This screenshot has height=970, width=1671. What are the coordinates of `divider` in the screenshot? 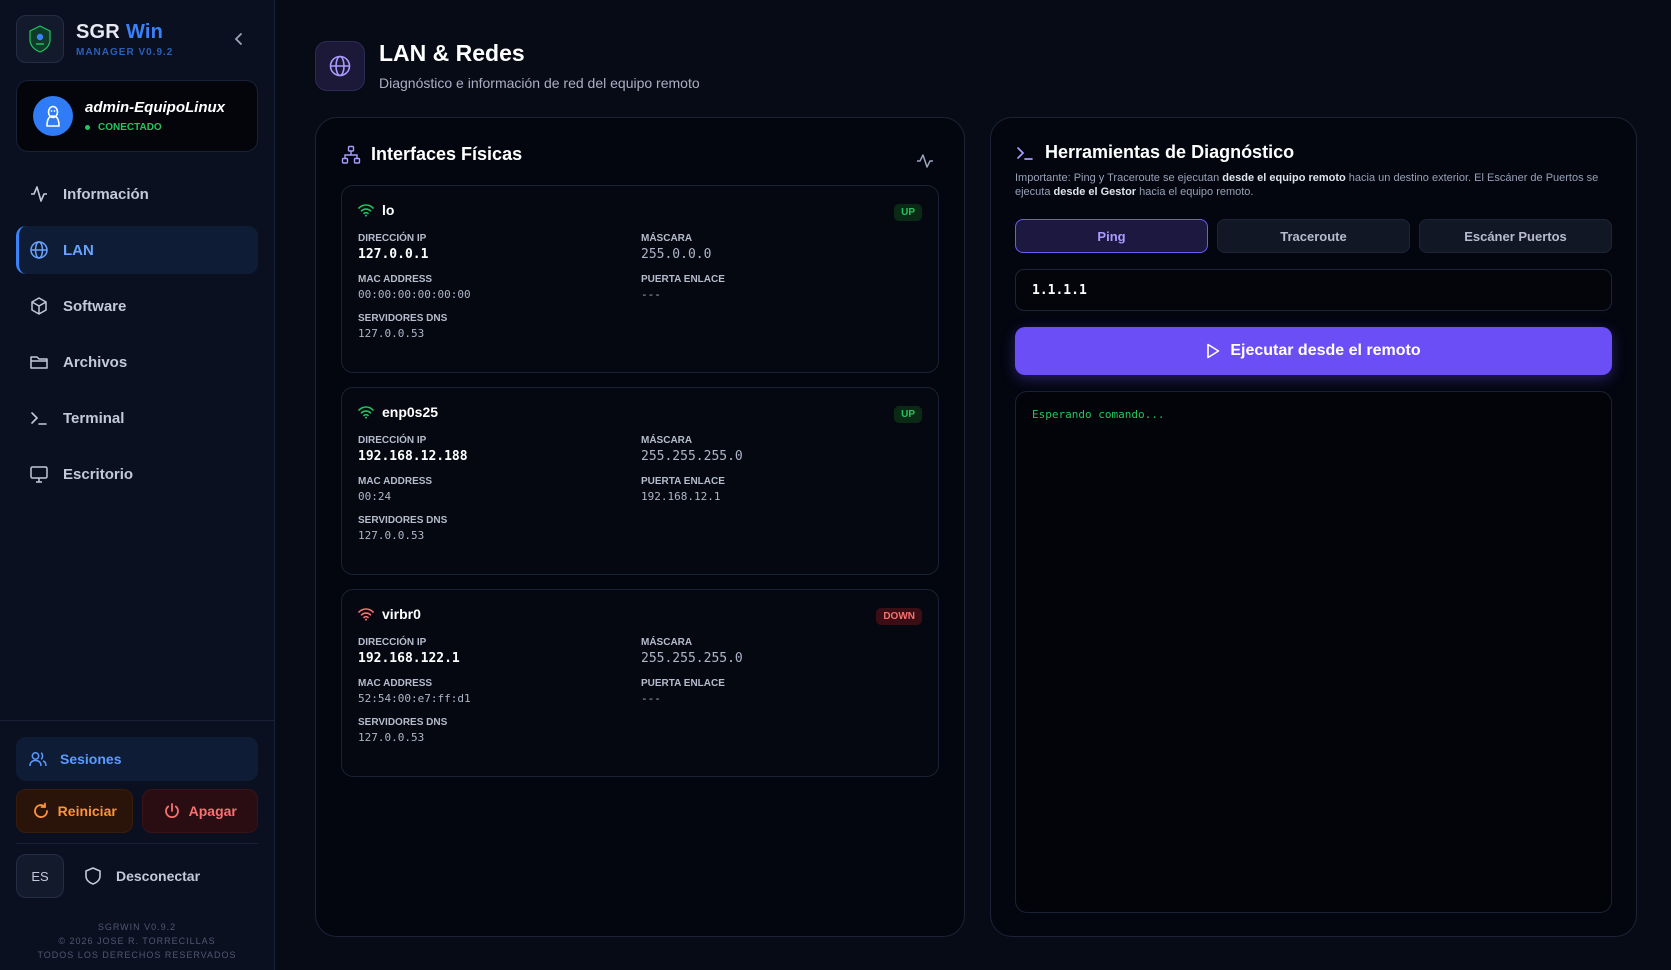 It's located at (137, 843).